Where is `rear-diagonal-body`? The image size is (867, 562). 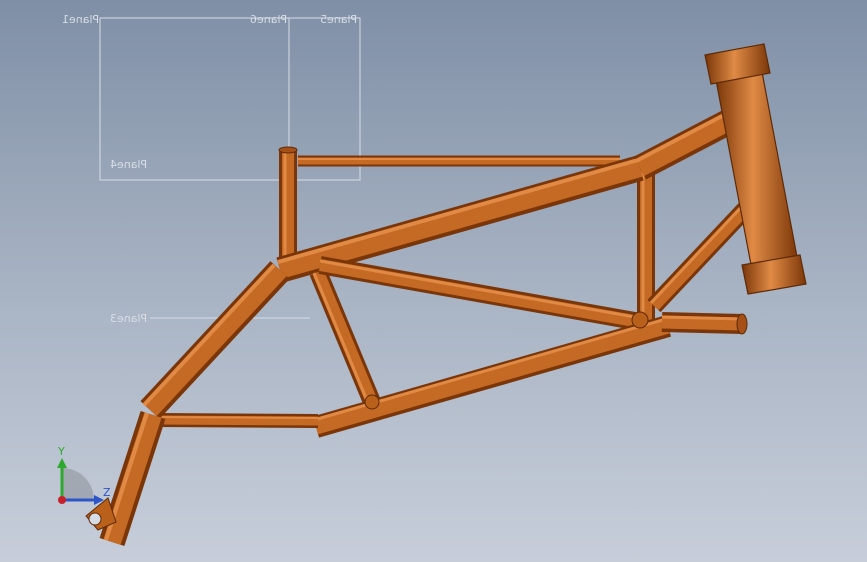
rear-diagonal-body is located at coordinates (215, 340).